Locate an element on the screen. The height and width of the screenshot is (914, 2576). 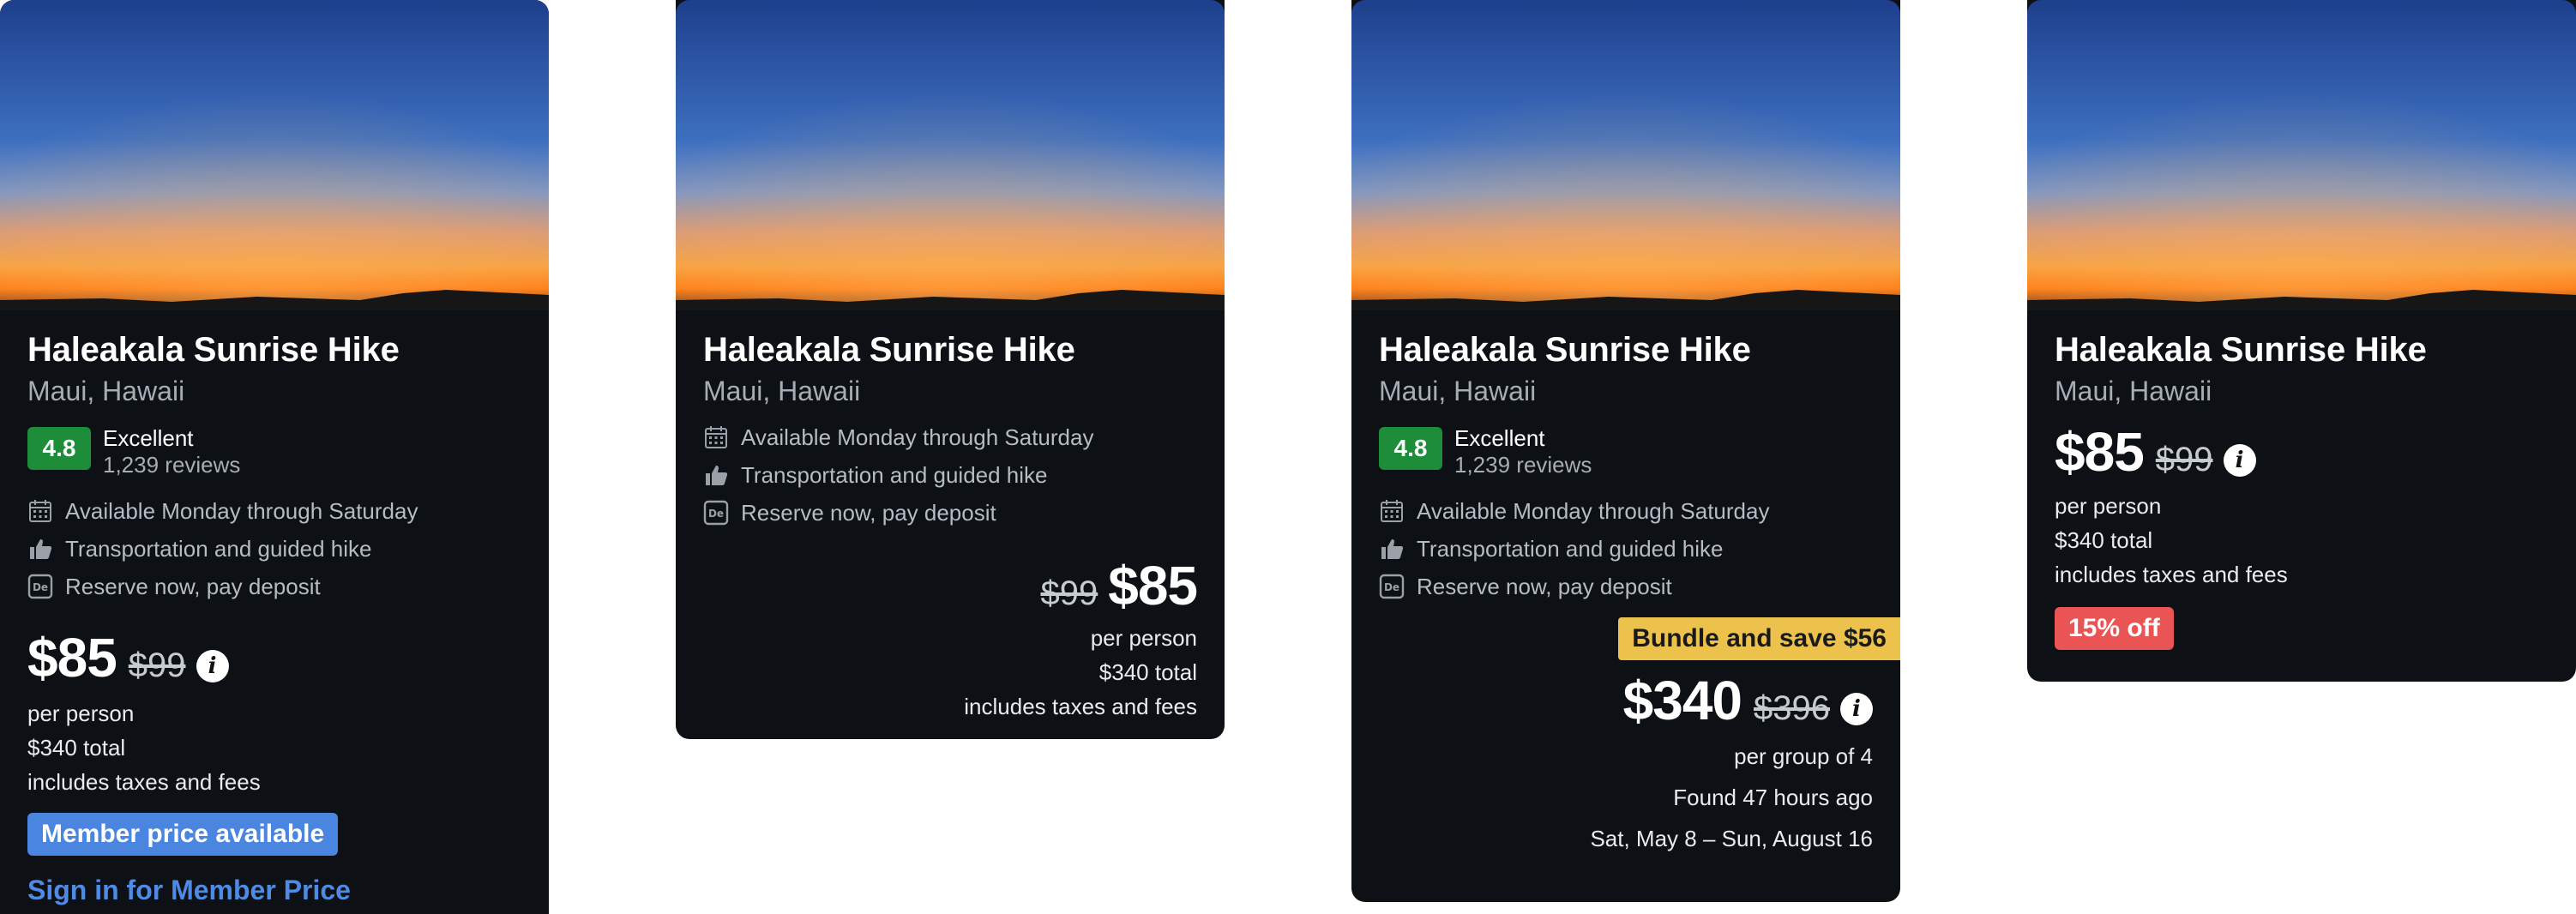
price: $340 $396 i is located at coordinates (1626, 700).